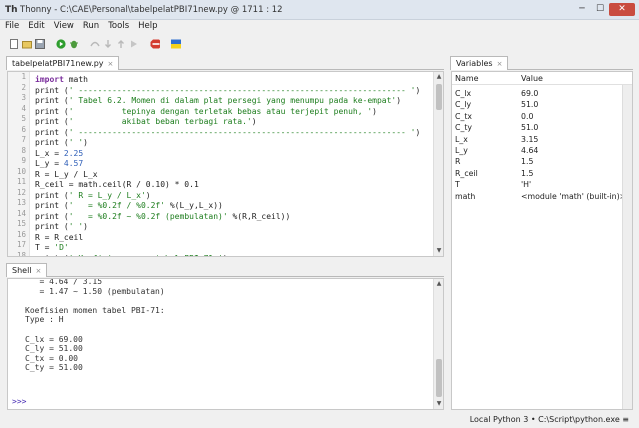 This screenshot has width=639, height=428. Describe the element at coordinates (233, 238) in the screenshot. I see `code-line: R = R_ceil` at that location.